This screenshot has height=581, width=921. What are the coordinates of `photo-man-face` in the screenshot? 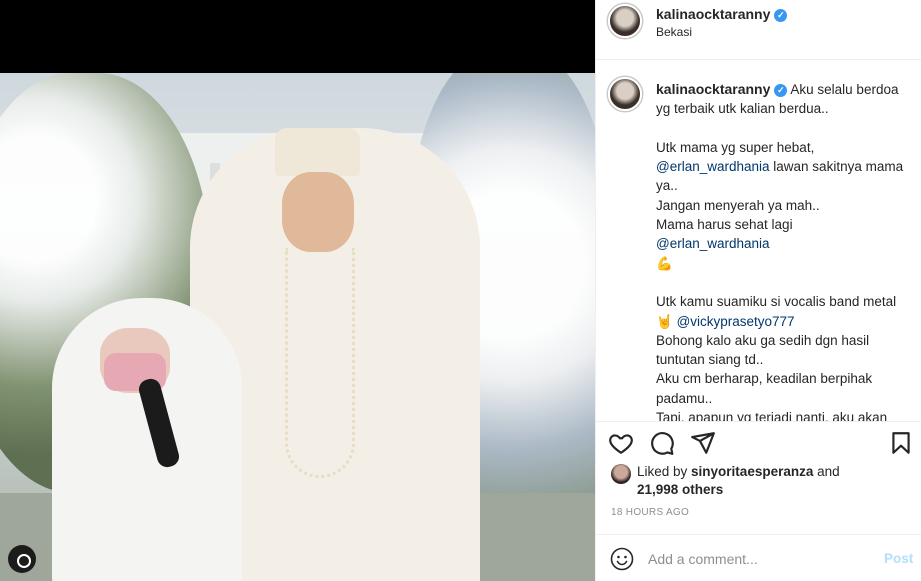 It's located at (318, 212).